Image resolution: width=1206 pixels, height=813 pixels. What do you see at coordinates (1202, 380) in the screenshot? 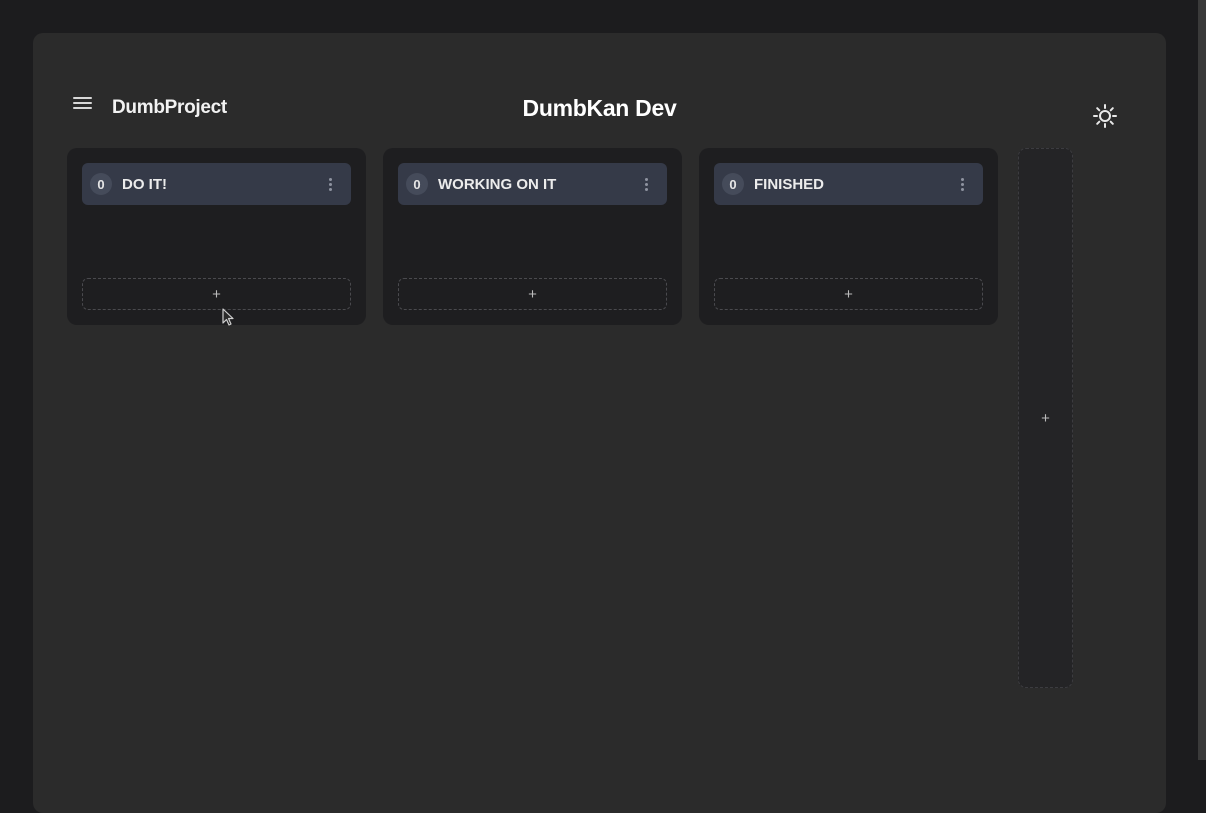
I see `page-scrollbar` at bounding box center [1202, 380].